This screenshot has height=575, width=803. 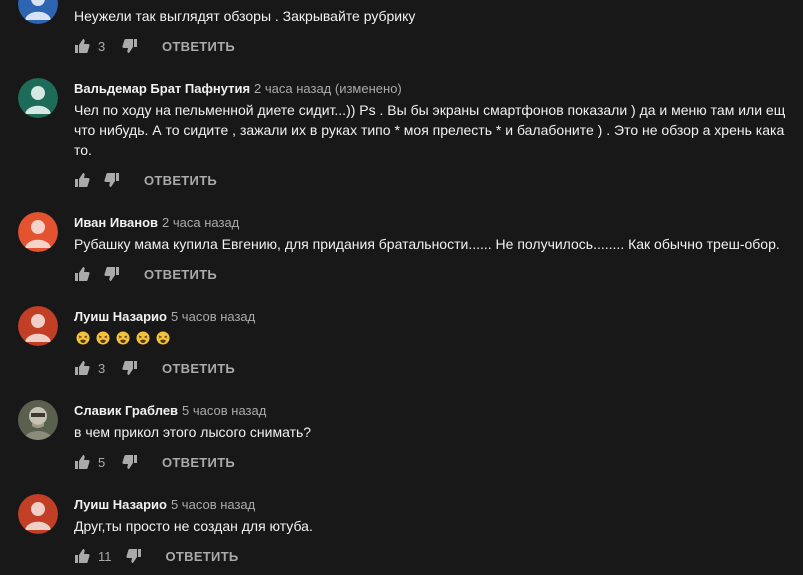 I want to click on emoji-row, so click(x=123, y=338).